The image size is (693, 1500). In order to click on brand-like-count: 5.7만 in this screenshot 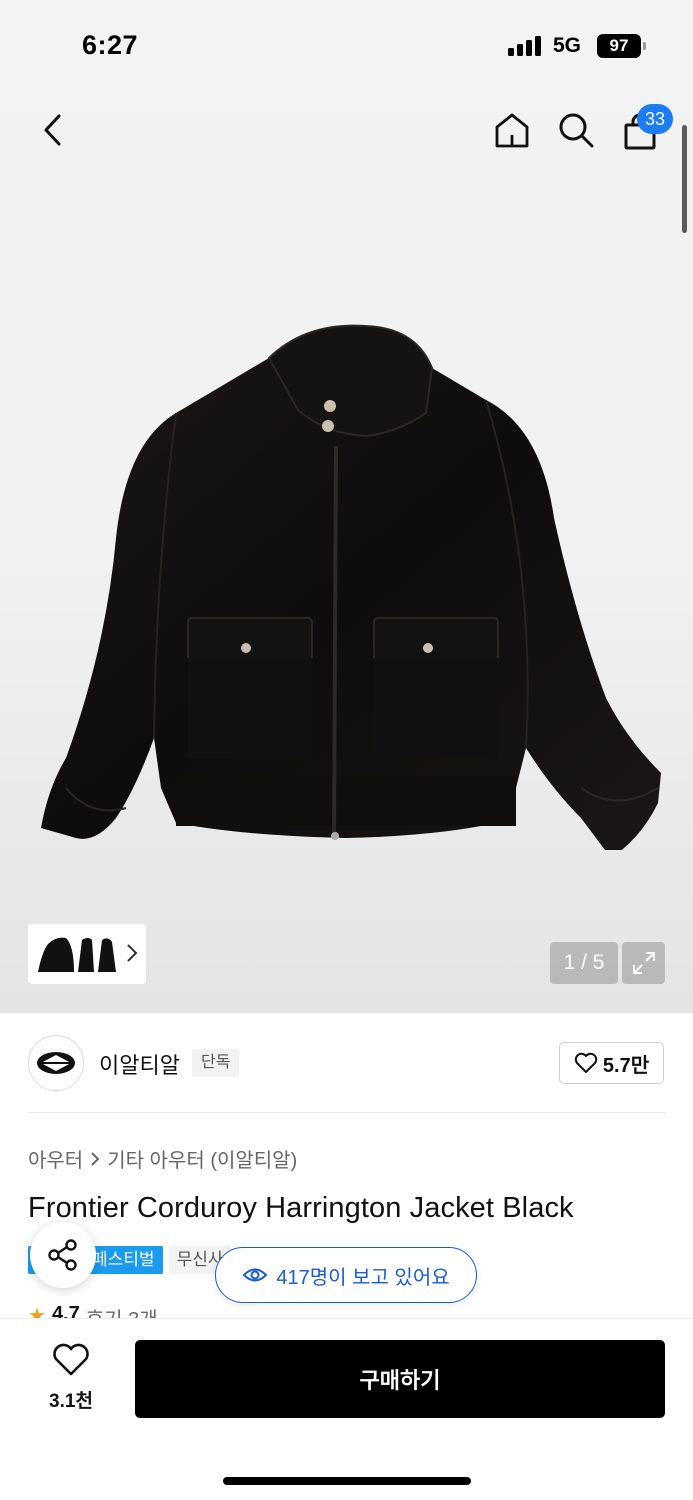, I will do `click(626, 1065)`.